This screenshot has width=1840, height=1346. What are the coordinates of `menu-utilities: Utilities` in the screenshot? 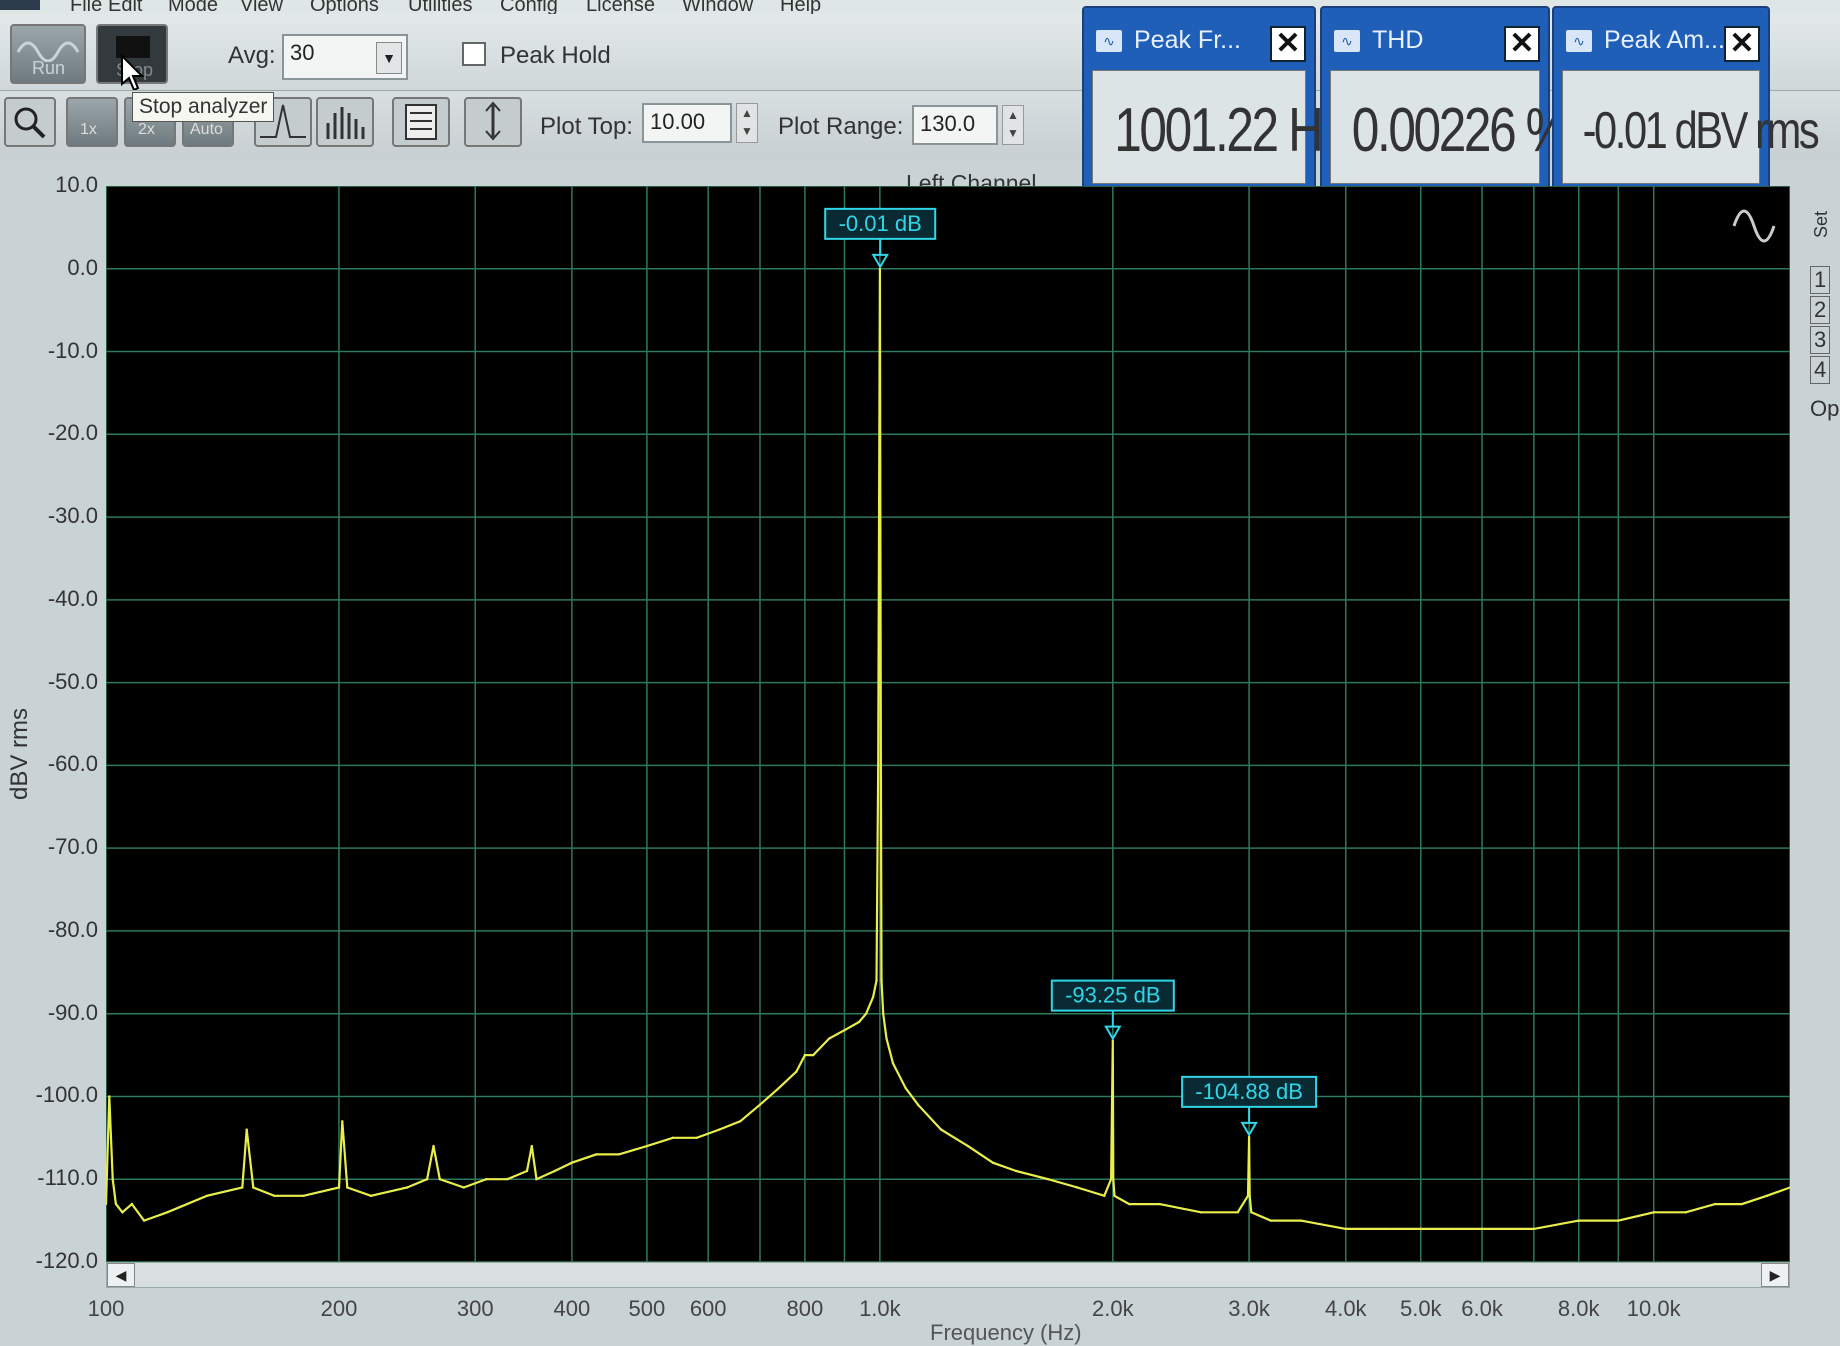 It's located at (440, 7).